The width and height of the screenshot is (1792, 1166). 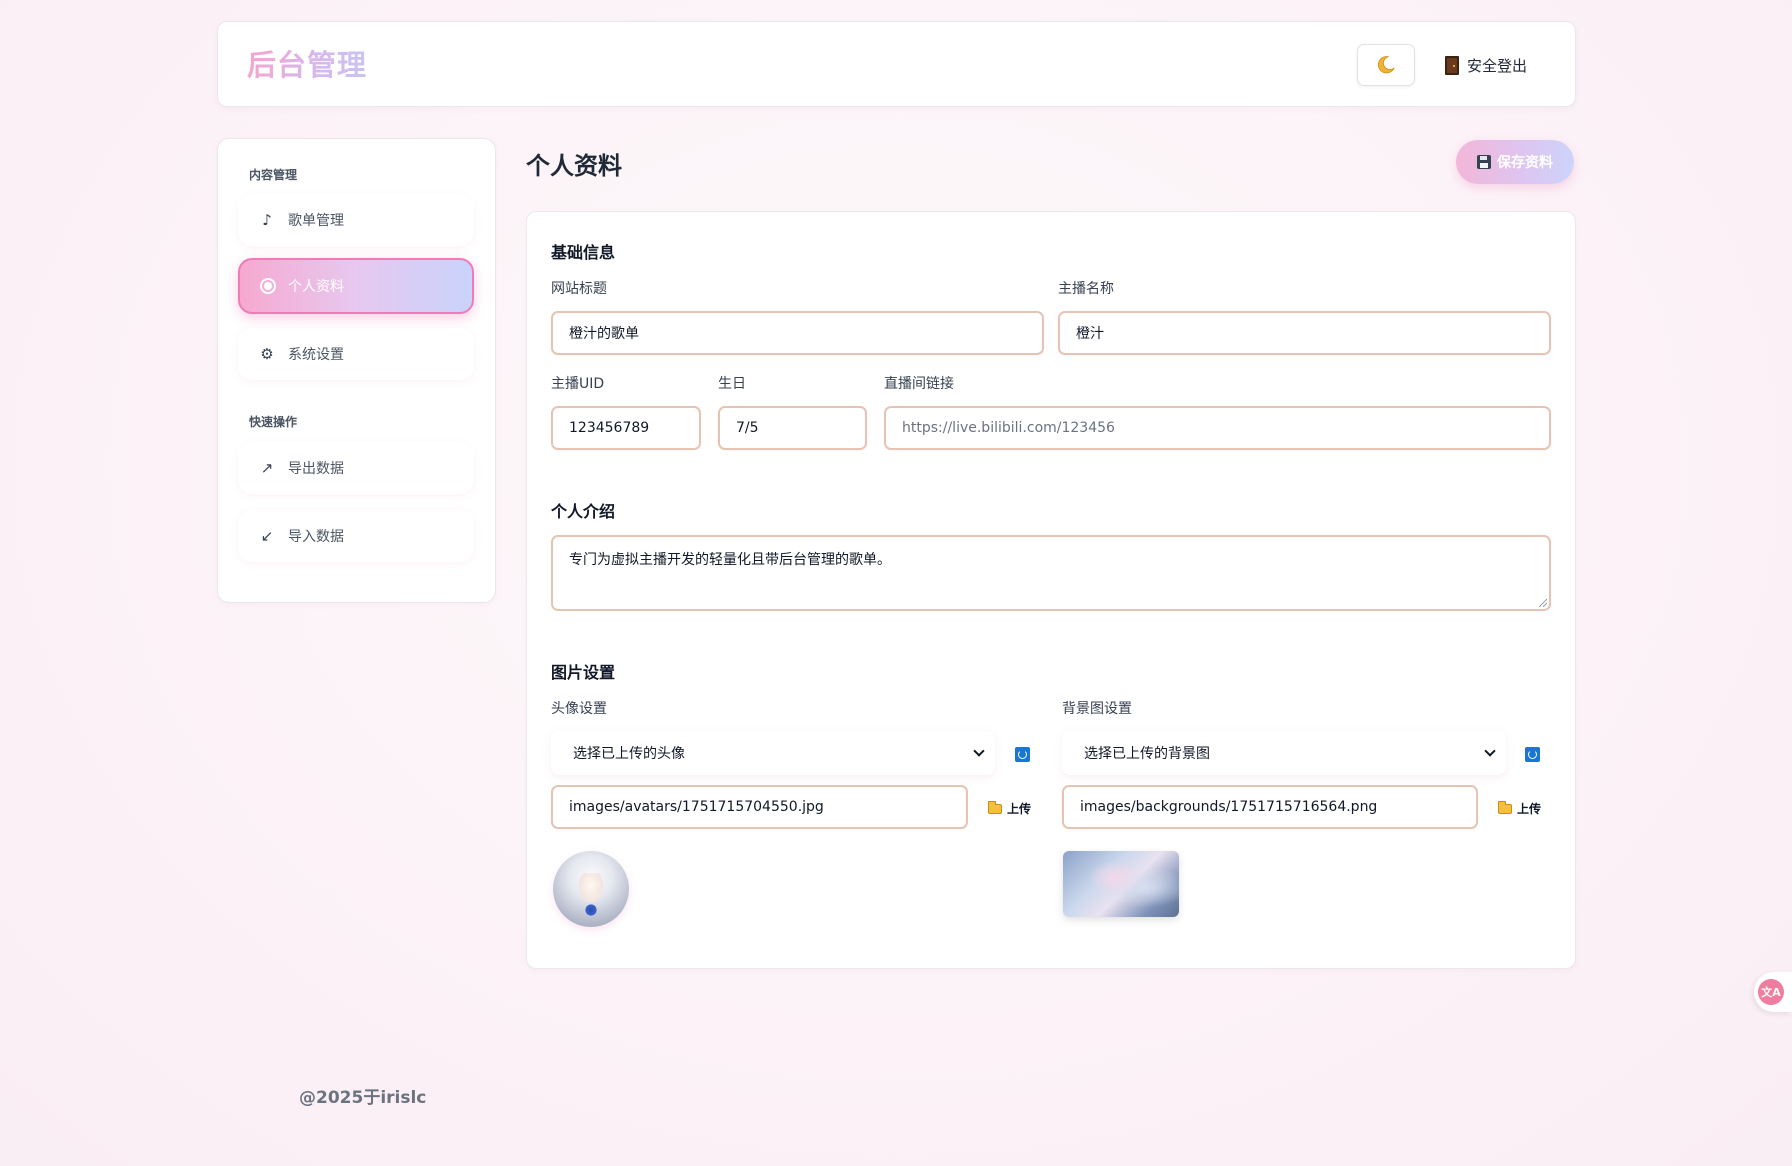 What do you see at coordinates (1147, 754) in the screenshot?
I see `background-select-value: 选择已上传的背景图` at bounding box center [1147, 754].